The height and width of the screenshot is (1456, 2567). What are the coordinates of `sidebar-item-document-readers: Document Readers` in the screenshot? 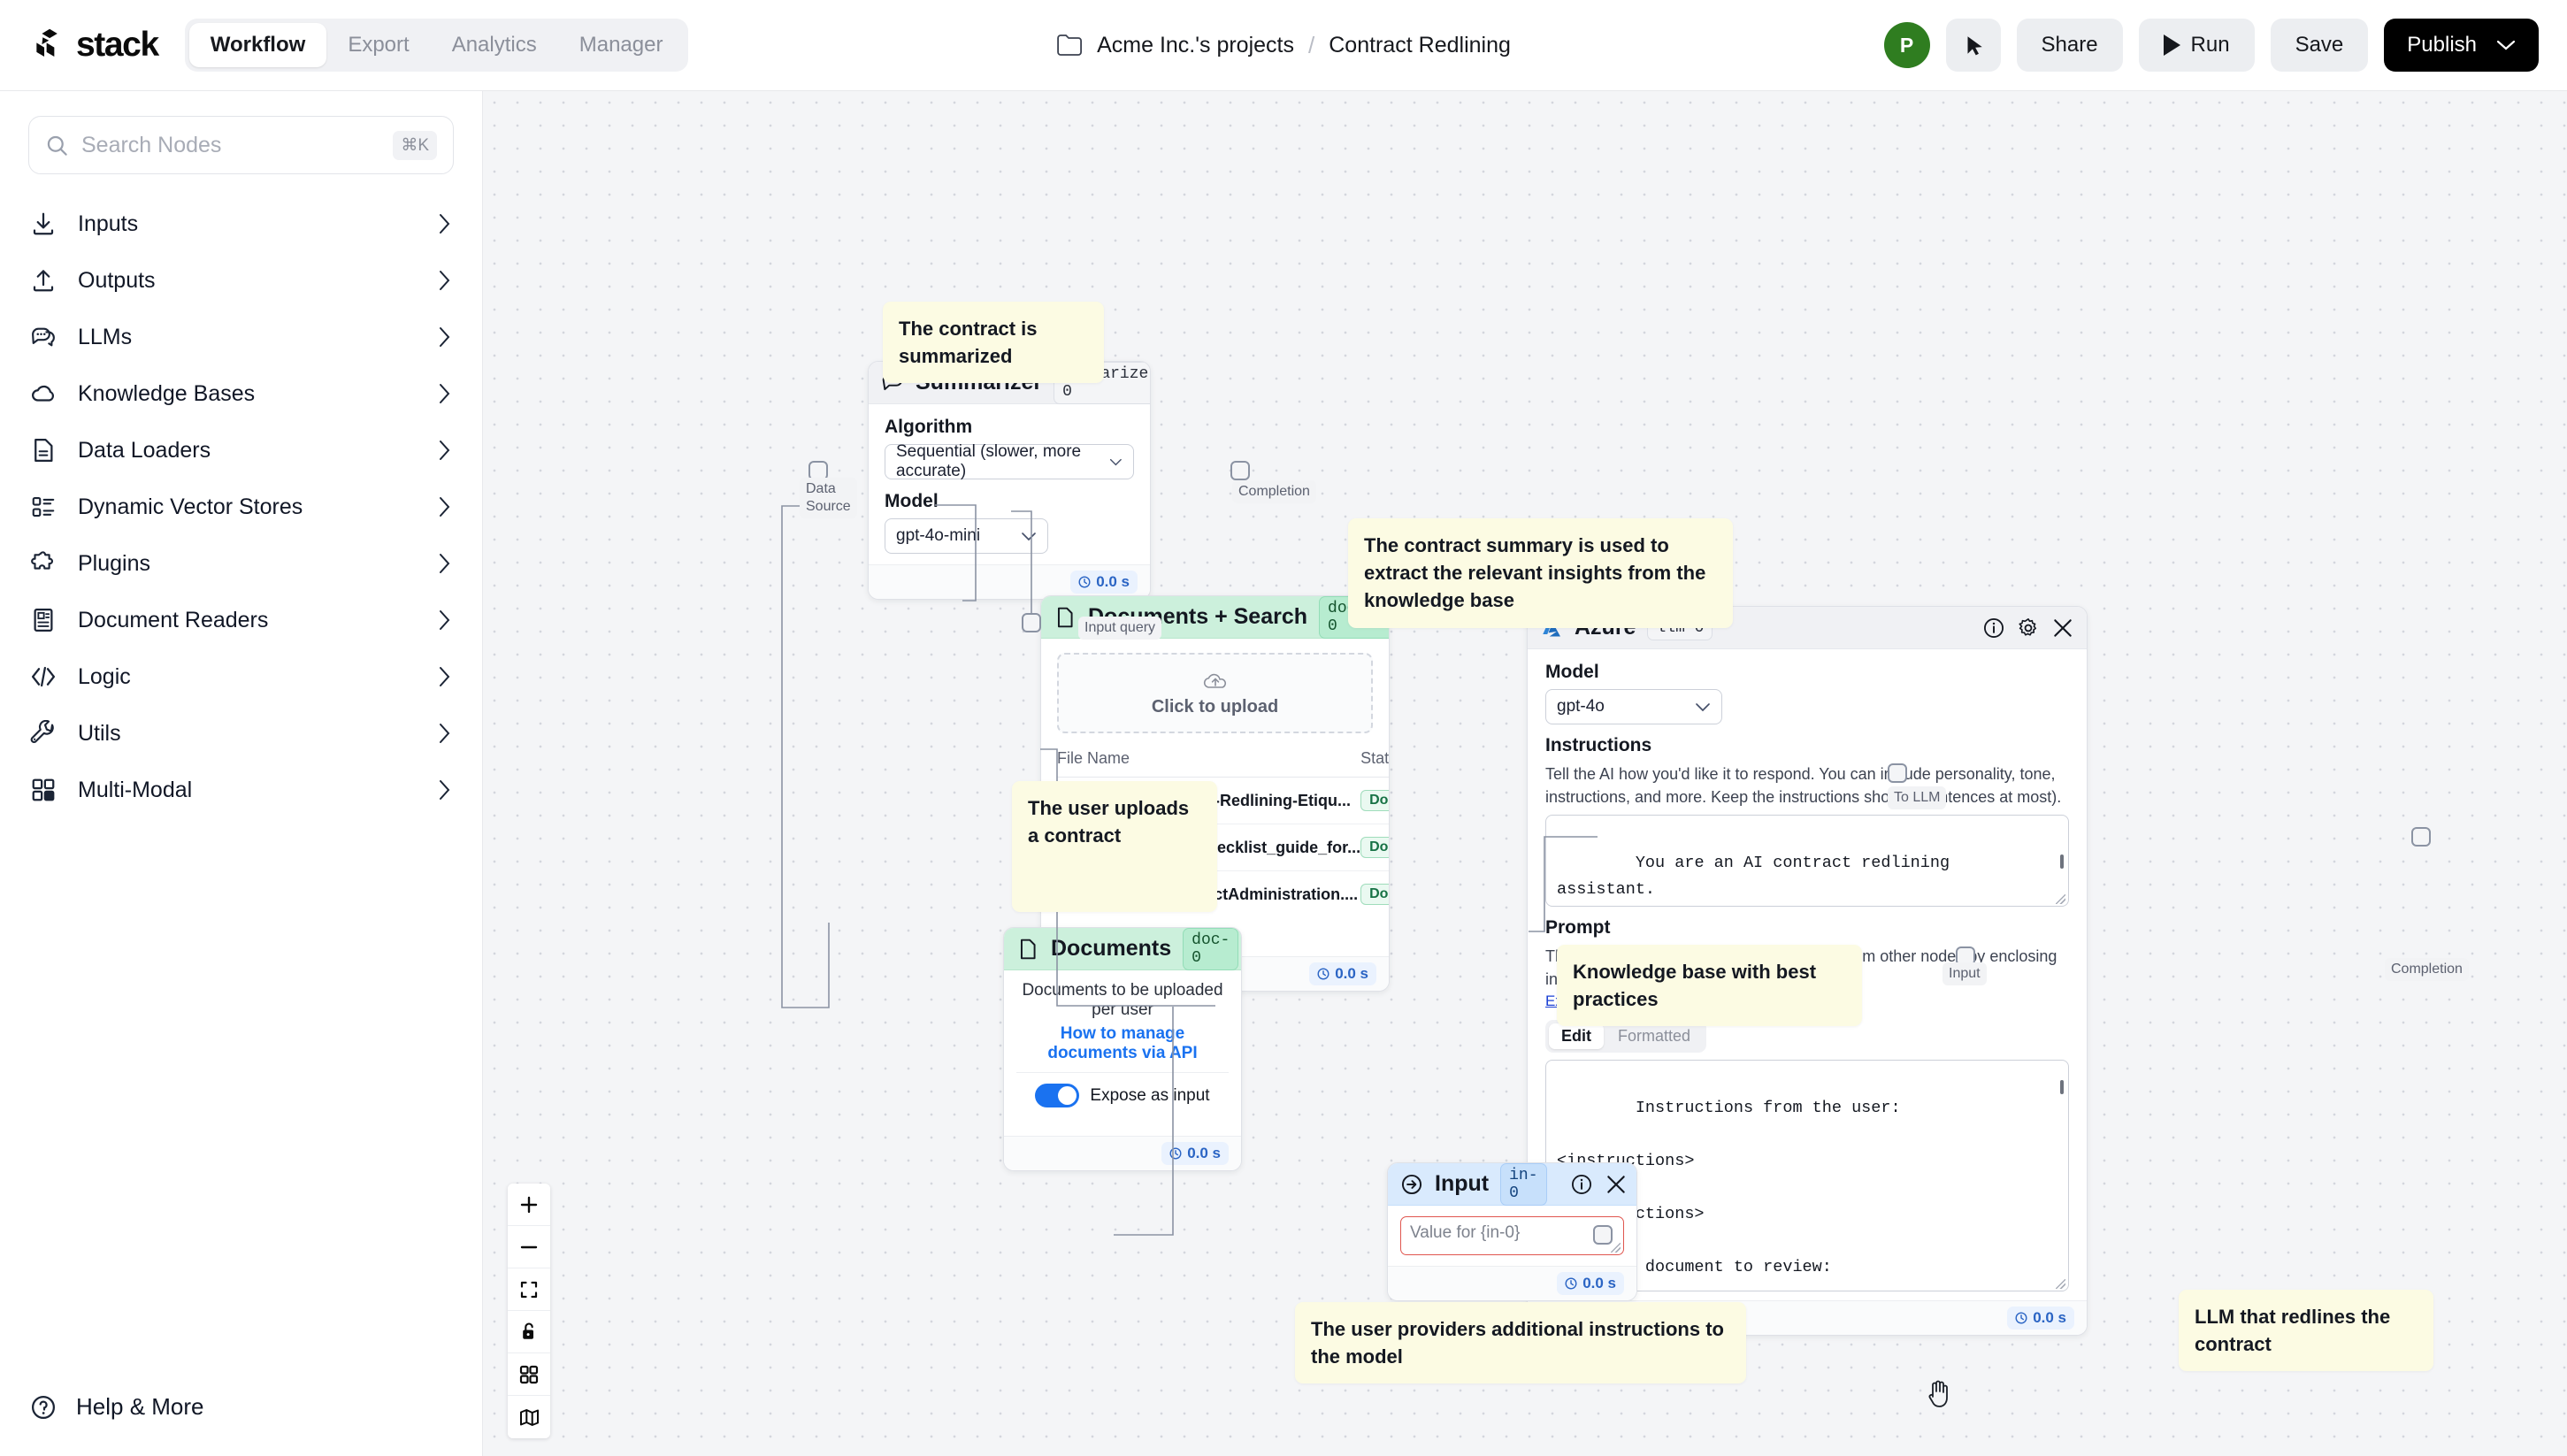 It's located at (241, 620).